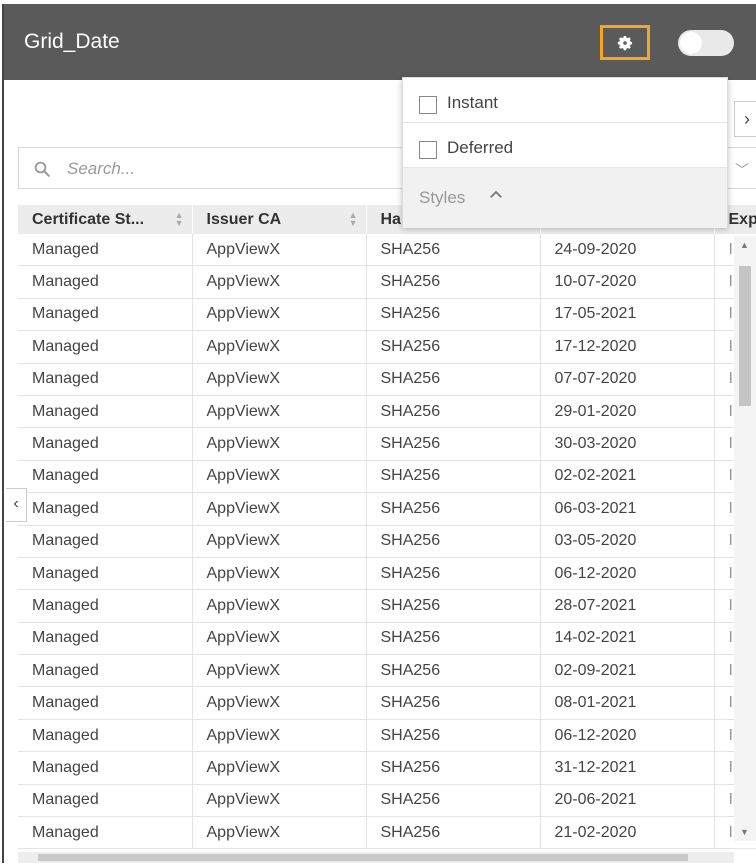 The height and width of the screenshot is (865, 756). I want to click on option-deferred: Deferred, so click(565, 145).